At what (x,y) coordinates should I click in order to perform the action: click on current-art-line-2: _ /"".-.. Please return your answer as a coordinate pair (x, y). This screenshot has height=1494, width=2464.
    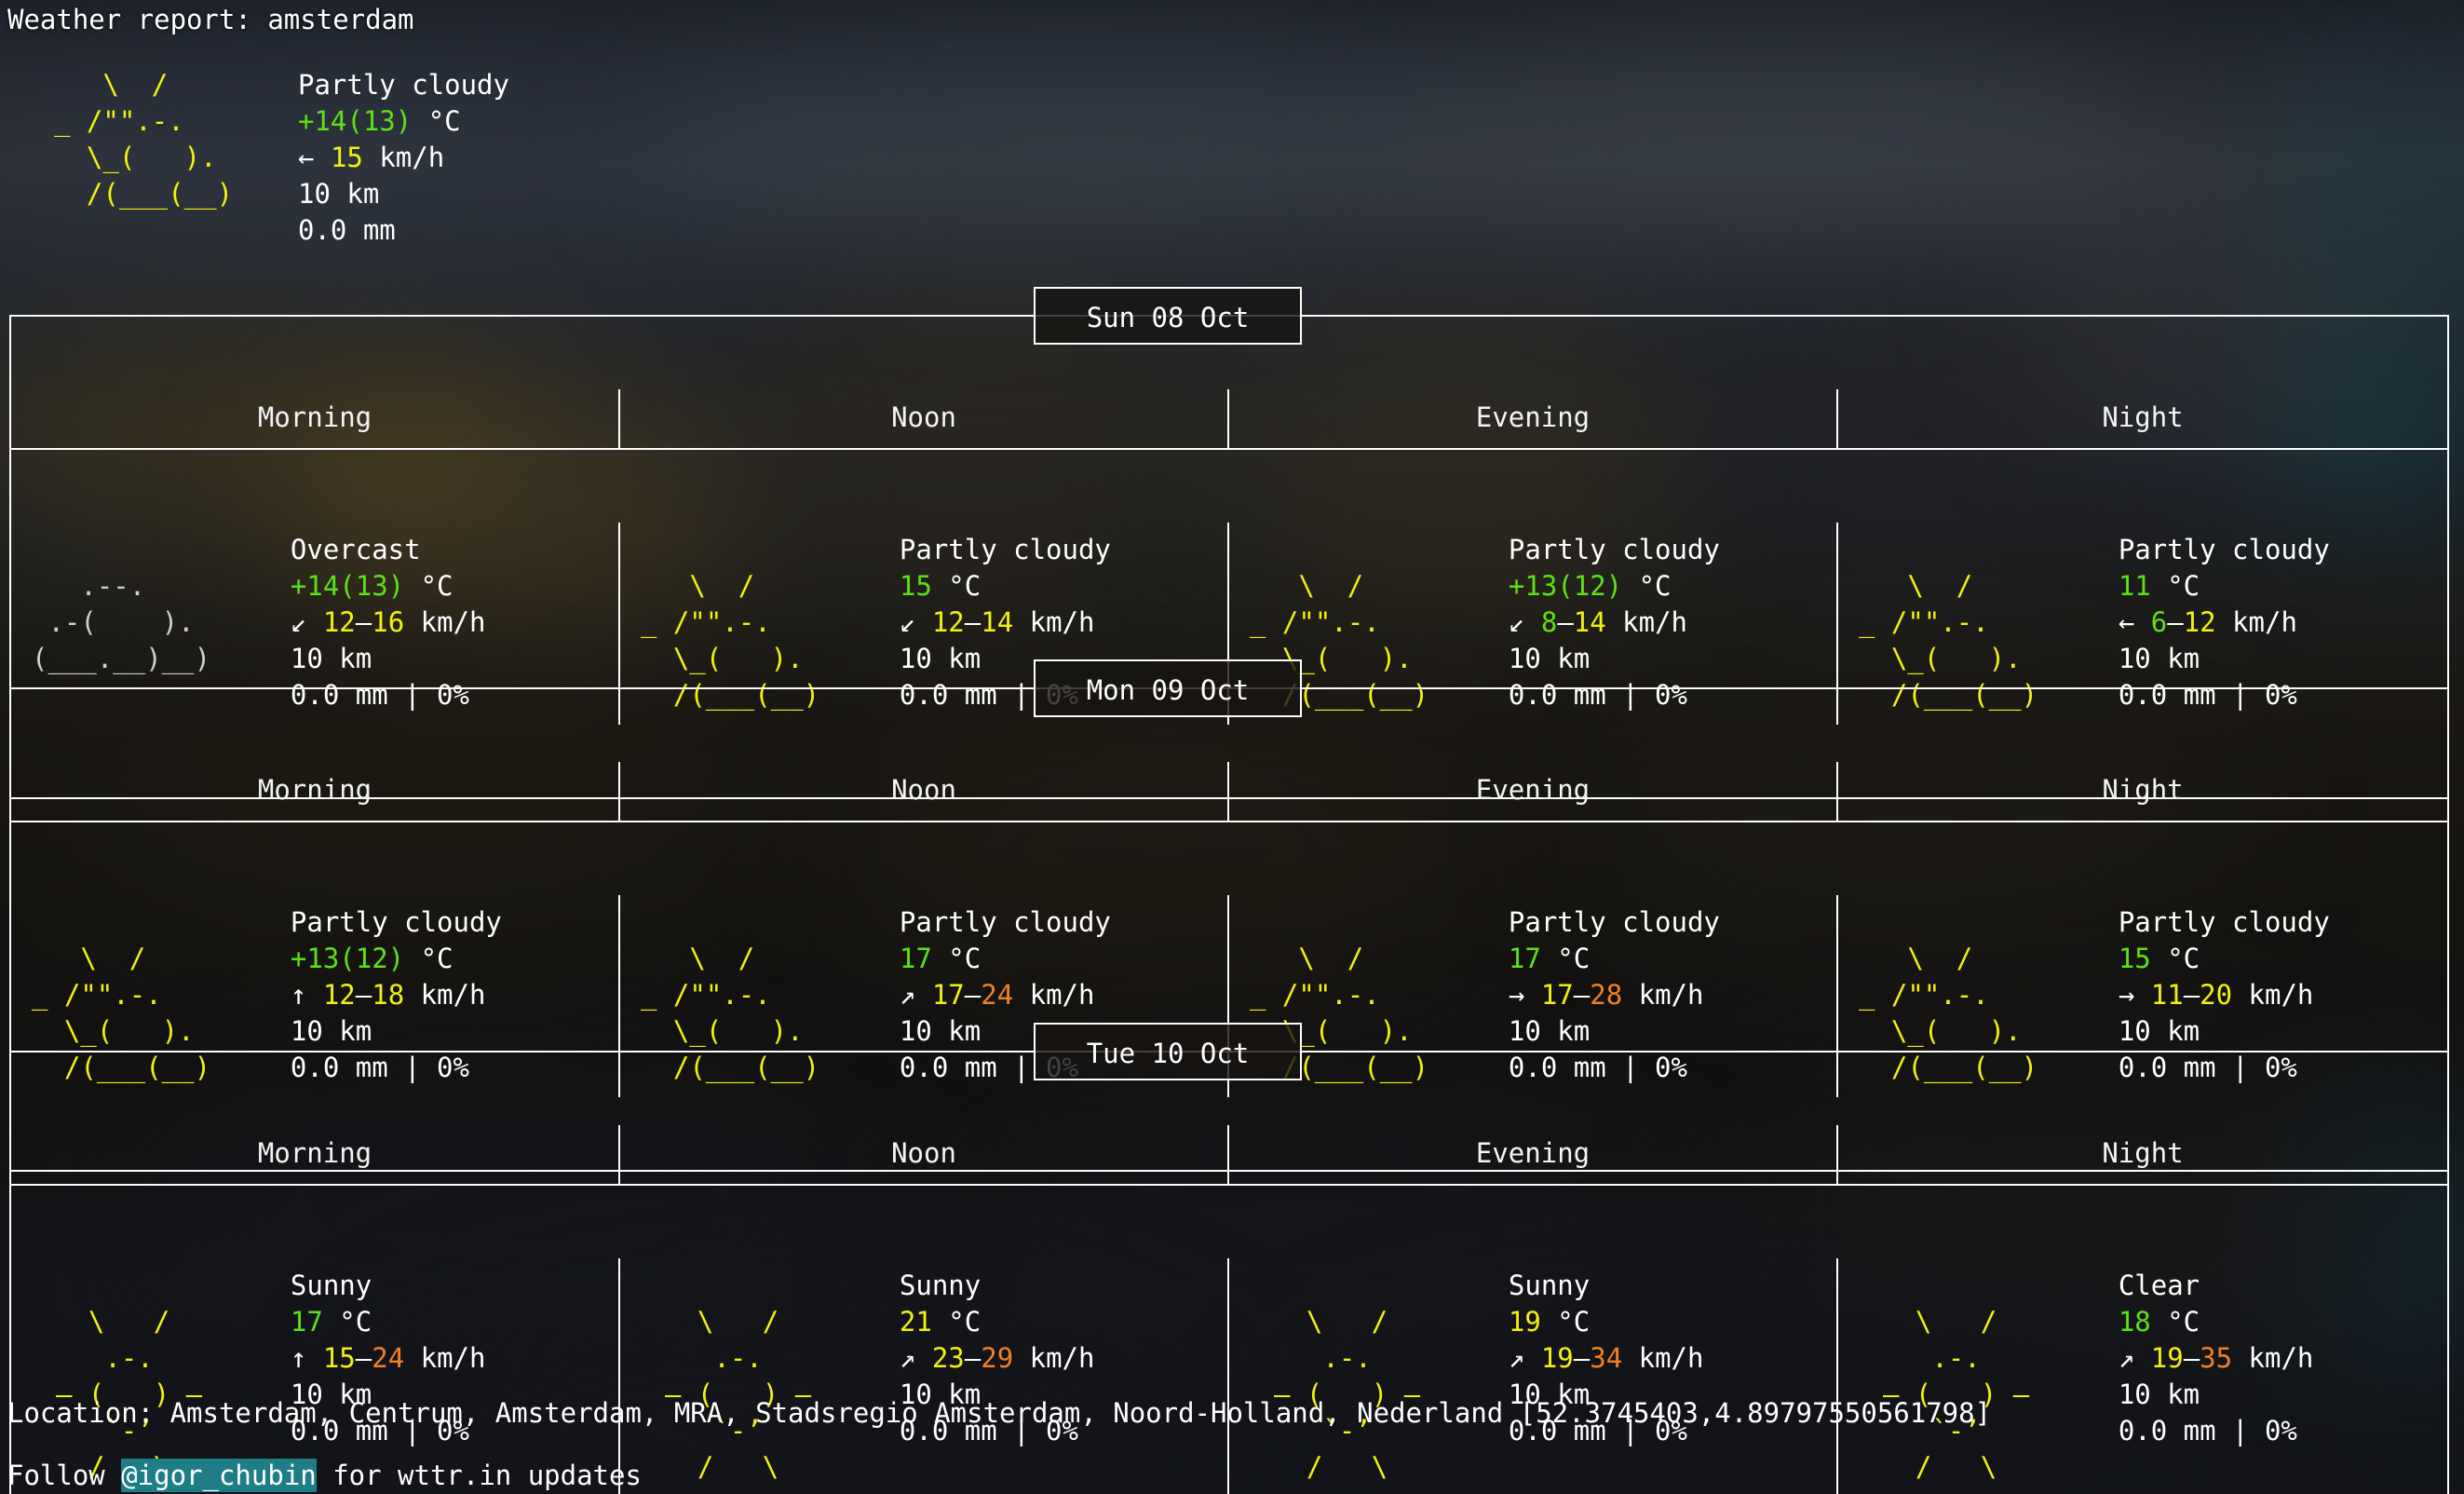
    Looking at the image, I should click on (119, 121).